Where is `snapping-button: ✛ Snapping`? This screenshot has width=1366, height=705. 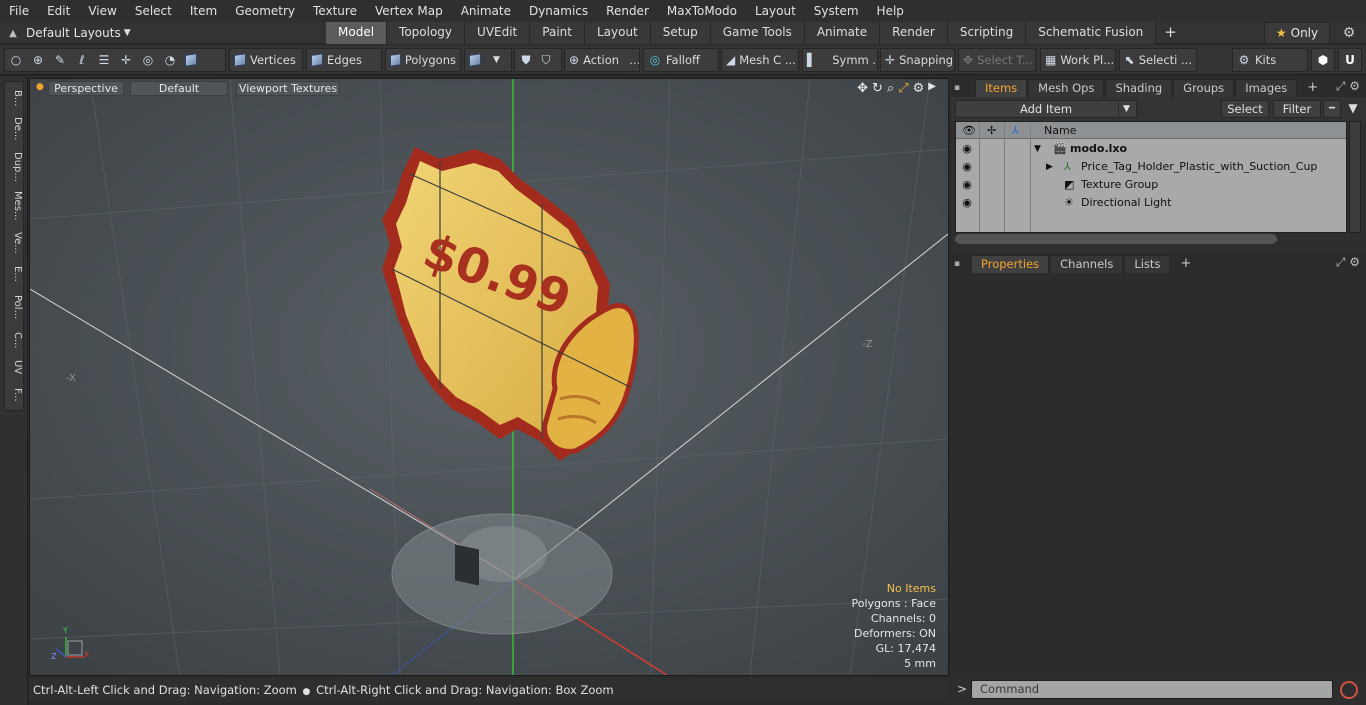
snapping-button: ✛ Snapping is located at coordinates (917, 60).